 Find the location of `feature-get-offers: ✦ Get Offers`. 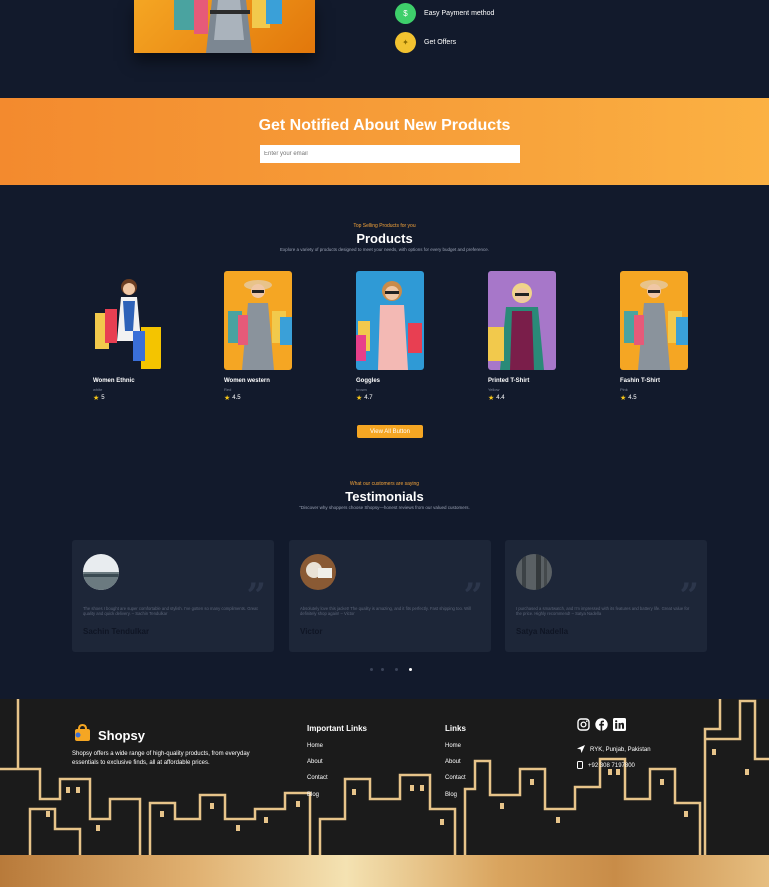

feature-get-offers: ✦ Get Offers is located at coordinates (425, 42).